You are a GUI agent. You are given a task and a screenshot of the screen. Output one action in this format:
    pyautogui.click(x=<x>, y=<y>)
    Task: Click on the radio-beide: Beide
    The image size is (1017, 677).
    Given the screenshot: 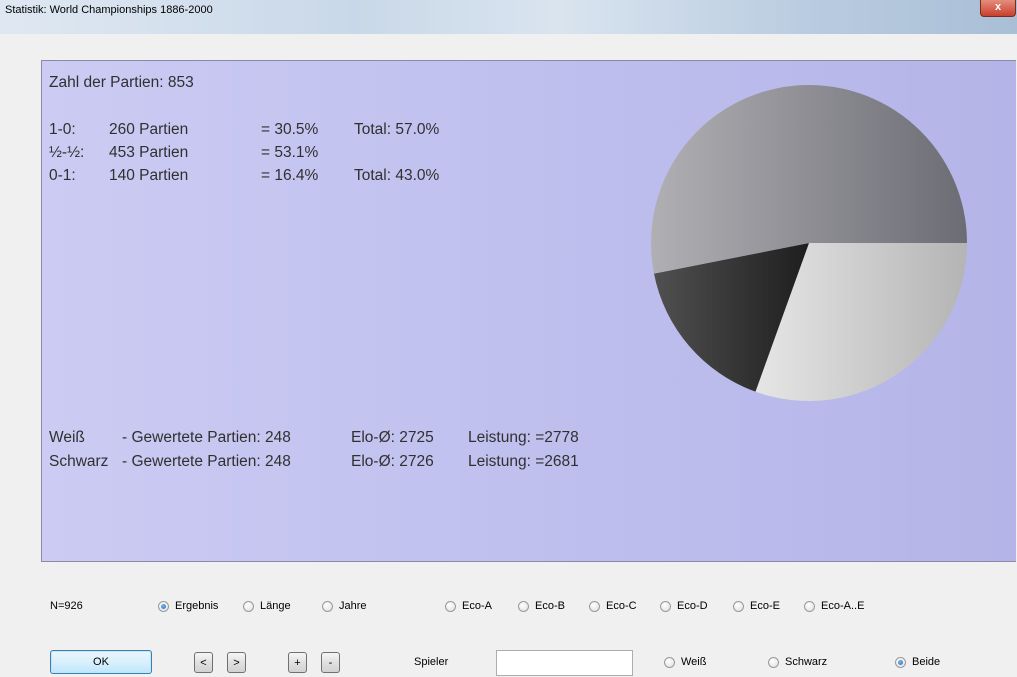 What is the action you would take?
    pyautogui.click(x=917, y=662)
    